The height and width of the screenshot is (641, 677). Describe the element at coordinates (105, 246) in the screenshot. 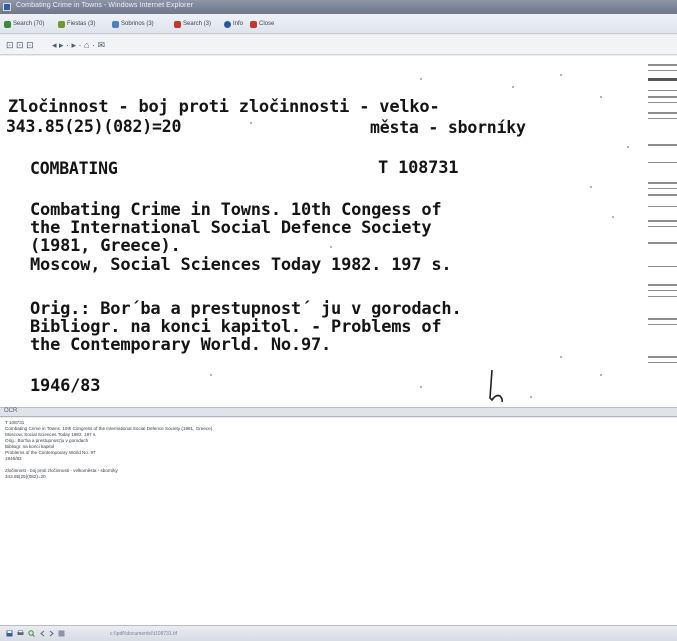

I see `card-body-line-3: (1981, Greece).` at that location.